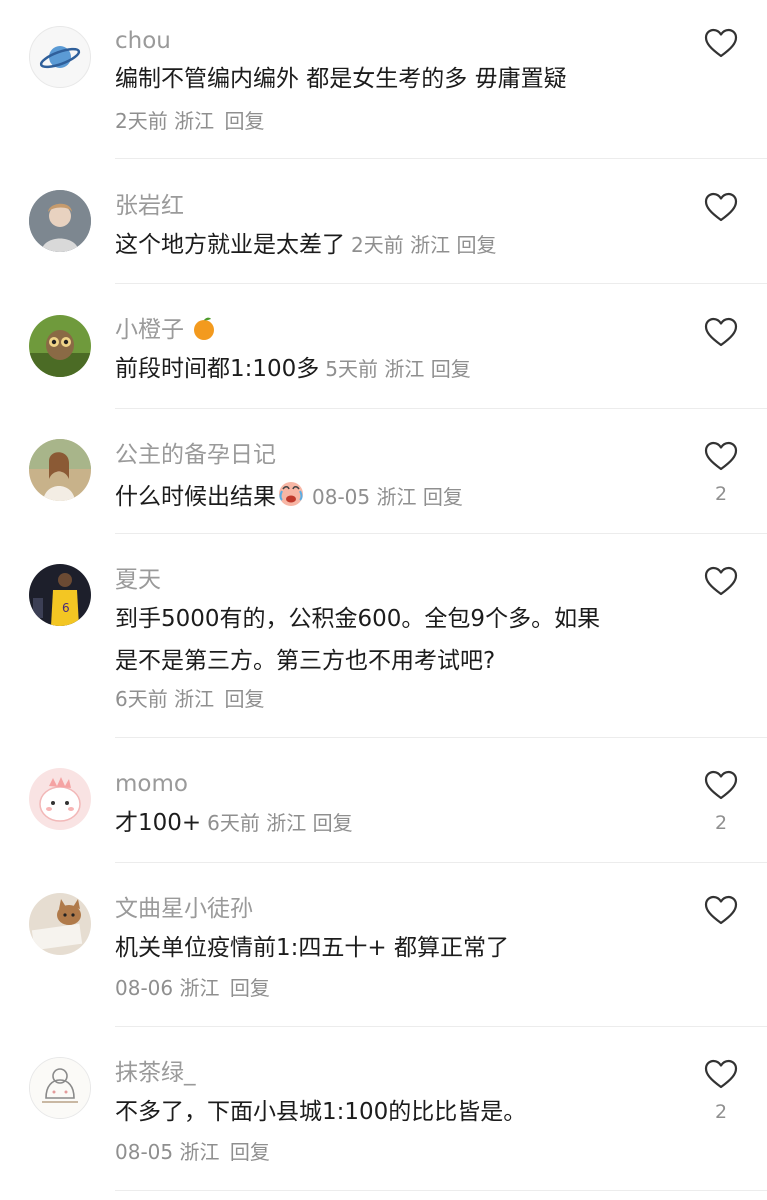  Describe the element at coordinates (195, 455) in the screenshot. I see `username: 公主的备孕日记` at that location.